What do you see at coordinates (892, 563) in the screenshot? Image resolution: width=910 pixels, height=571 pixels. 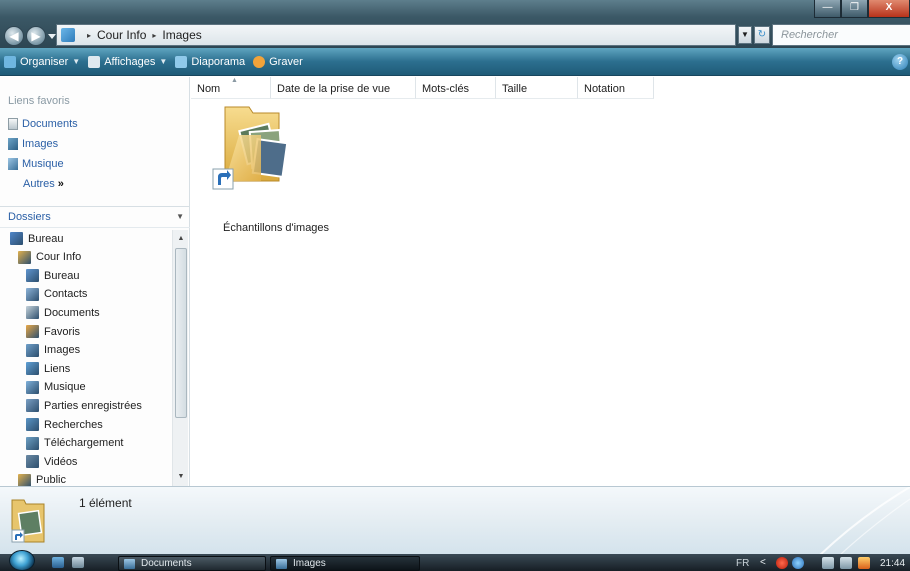 I see `clock: 21:44` at bounding box center [892, 563].